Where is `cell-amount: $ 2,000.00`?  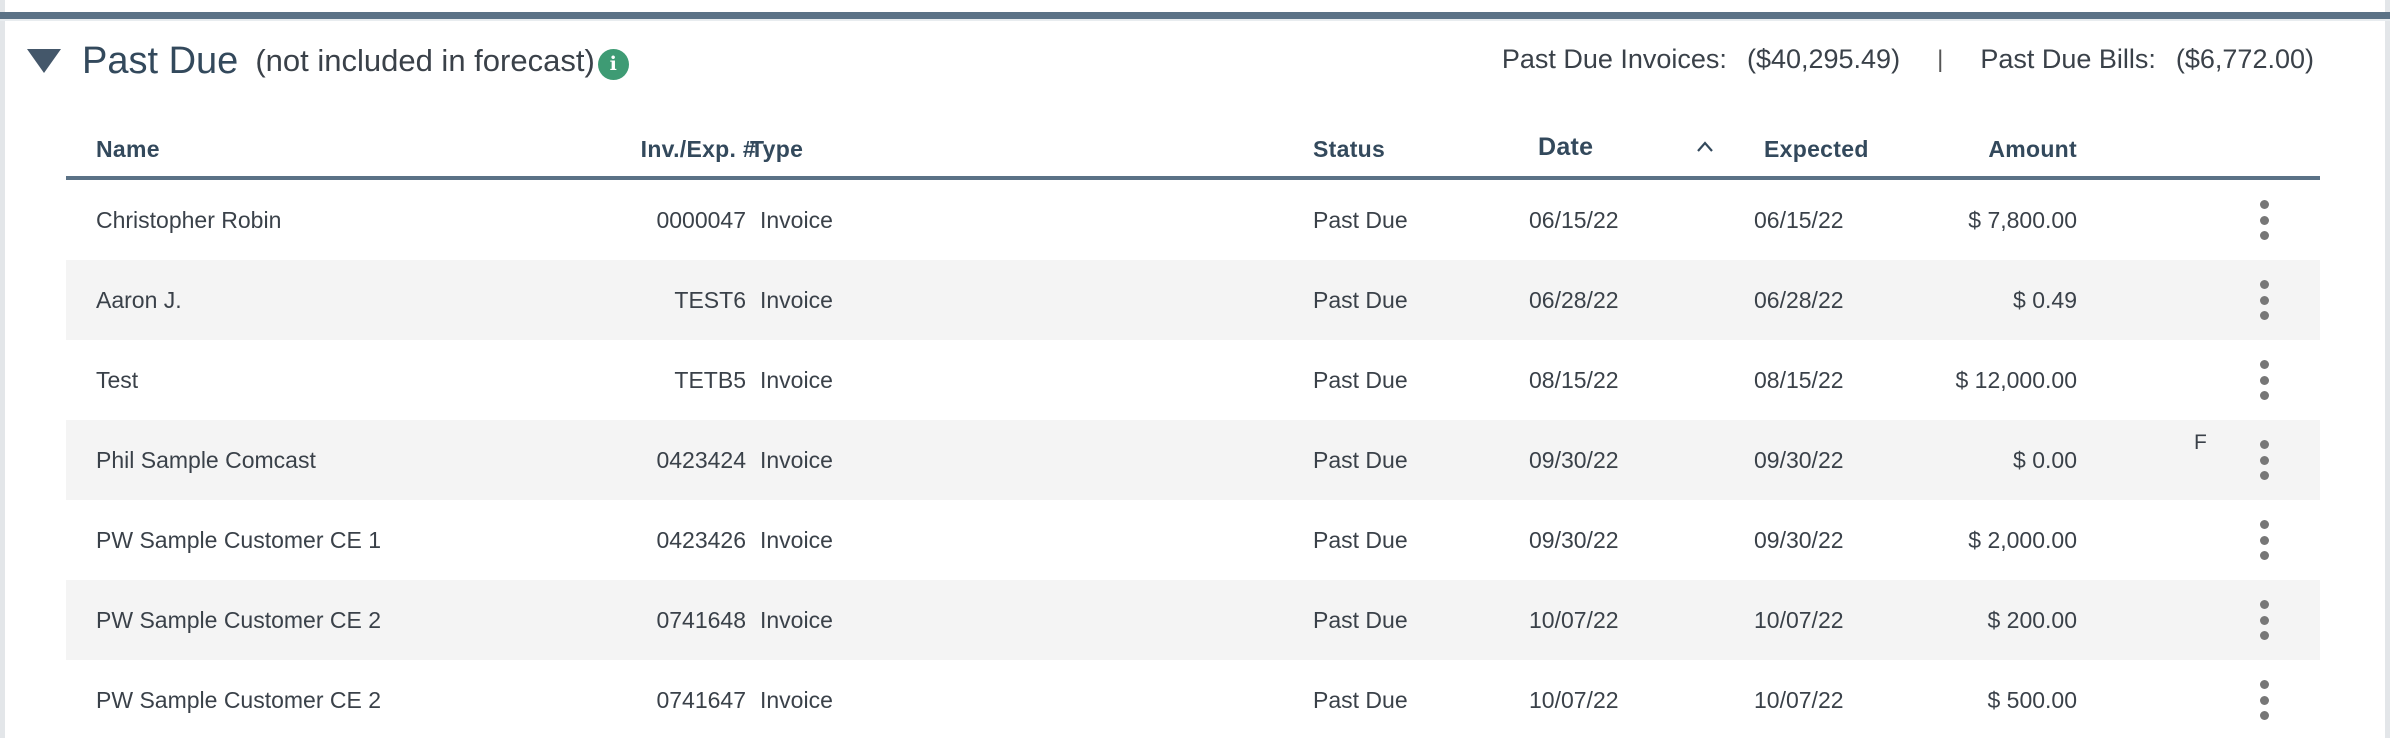
cell-amount: $ 2,000.00 is located at coordinates (2022, 540).